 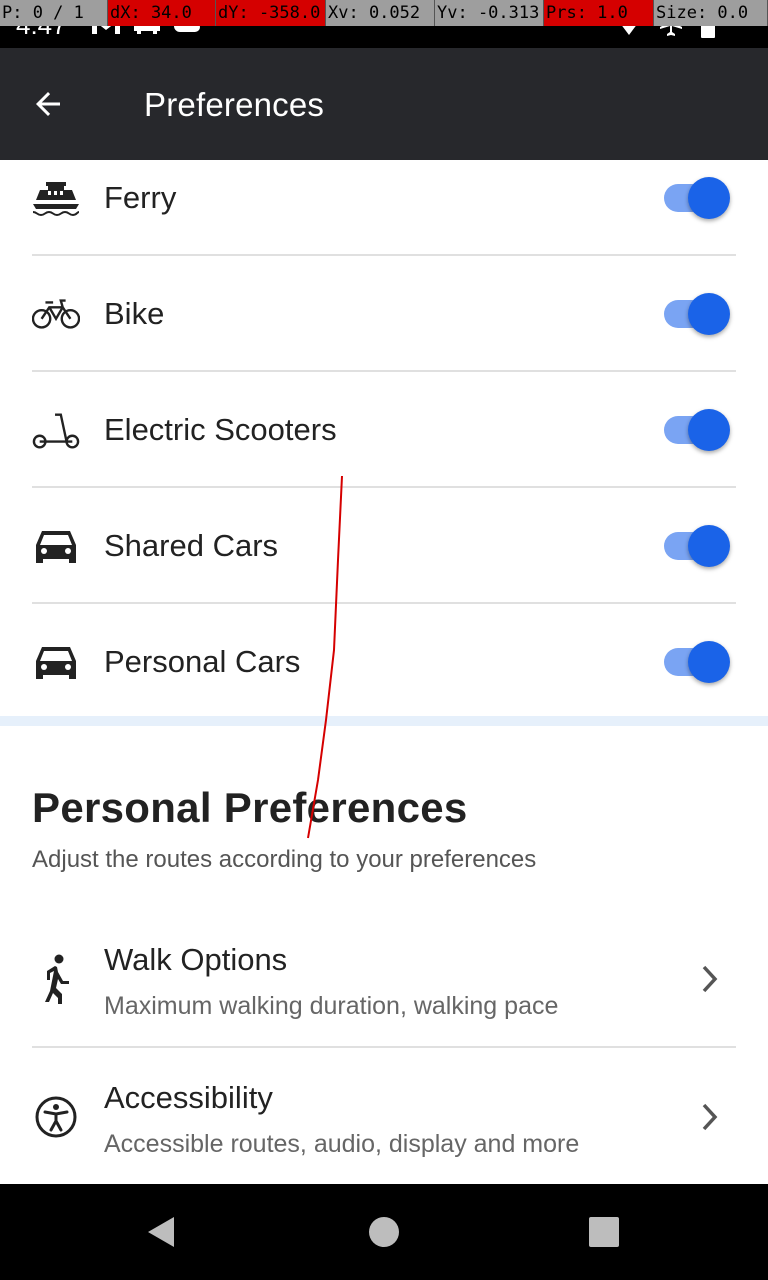 What do you see at coordinates (56, 1117) in the screenshot?
I see `accessibility-icon` at bounding box center [56, 1117].